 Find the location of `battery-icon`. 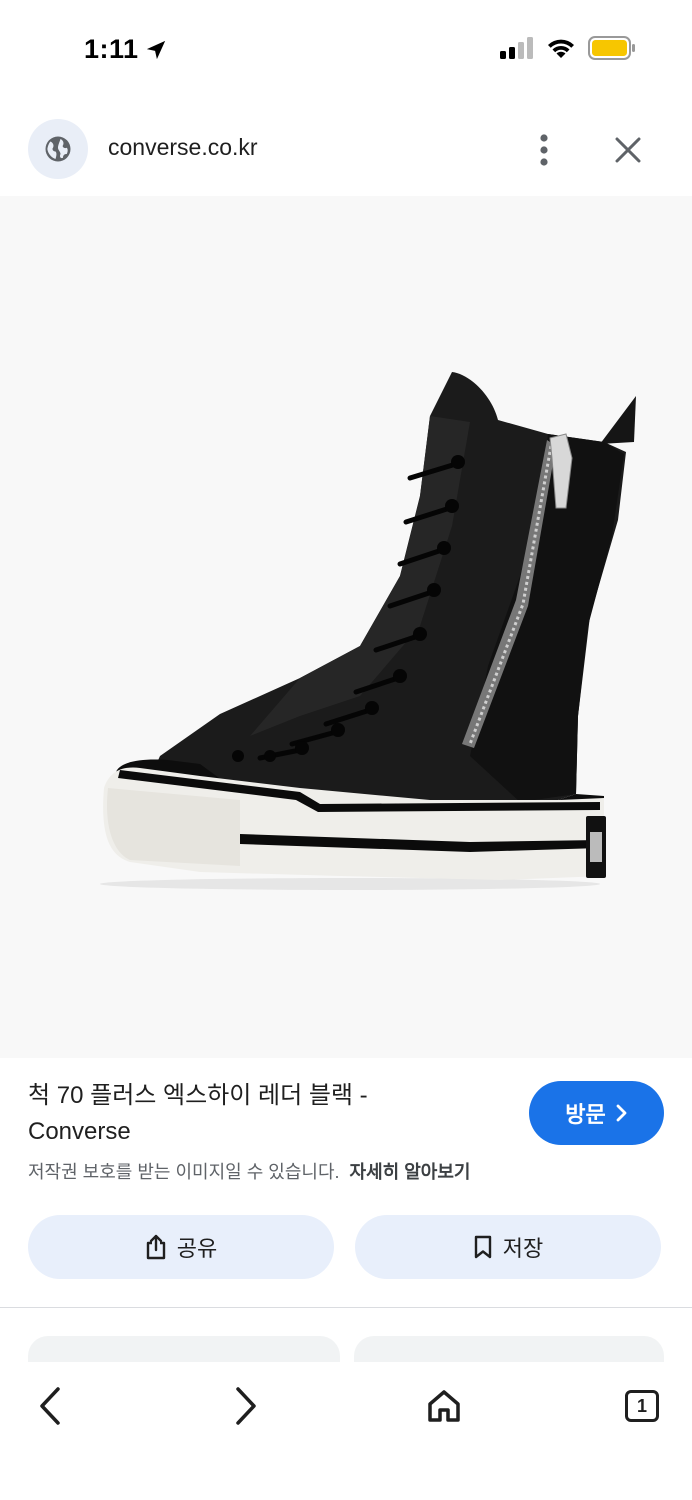

battery-icon is located at coordinates (611, 48).